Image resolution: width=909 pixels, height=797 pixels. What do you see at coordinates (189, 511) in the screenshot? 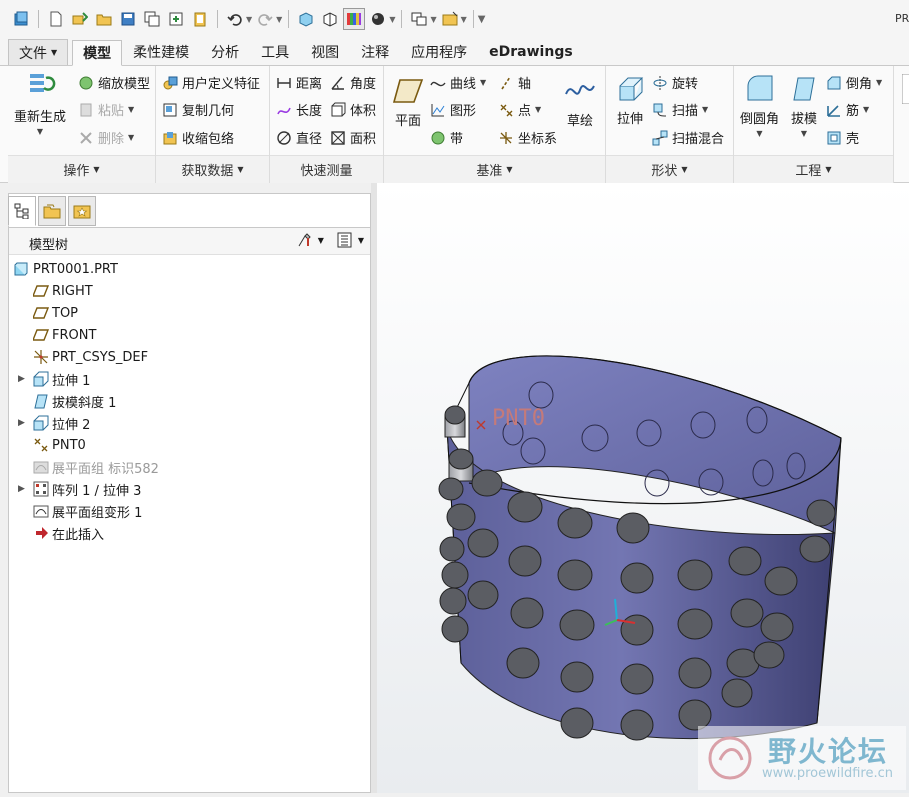
I see `tree-node-flatten-deform-1: 展平面组变形 1` at bounding box center [189, 511].